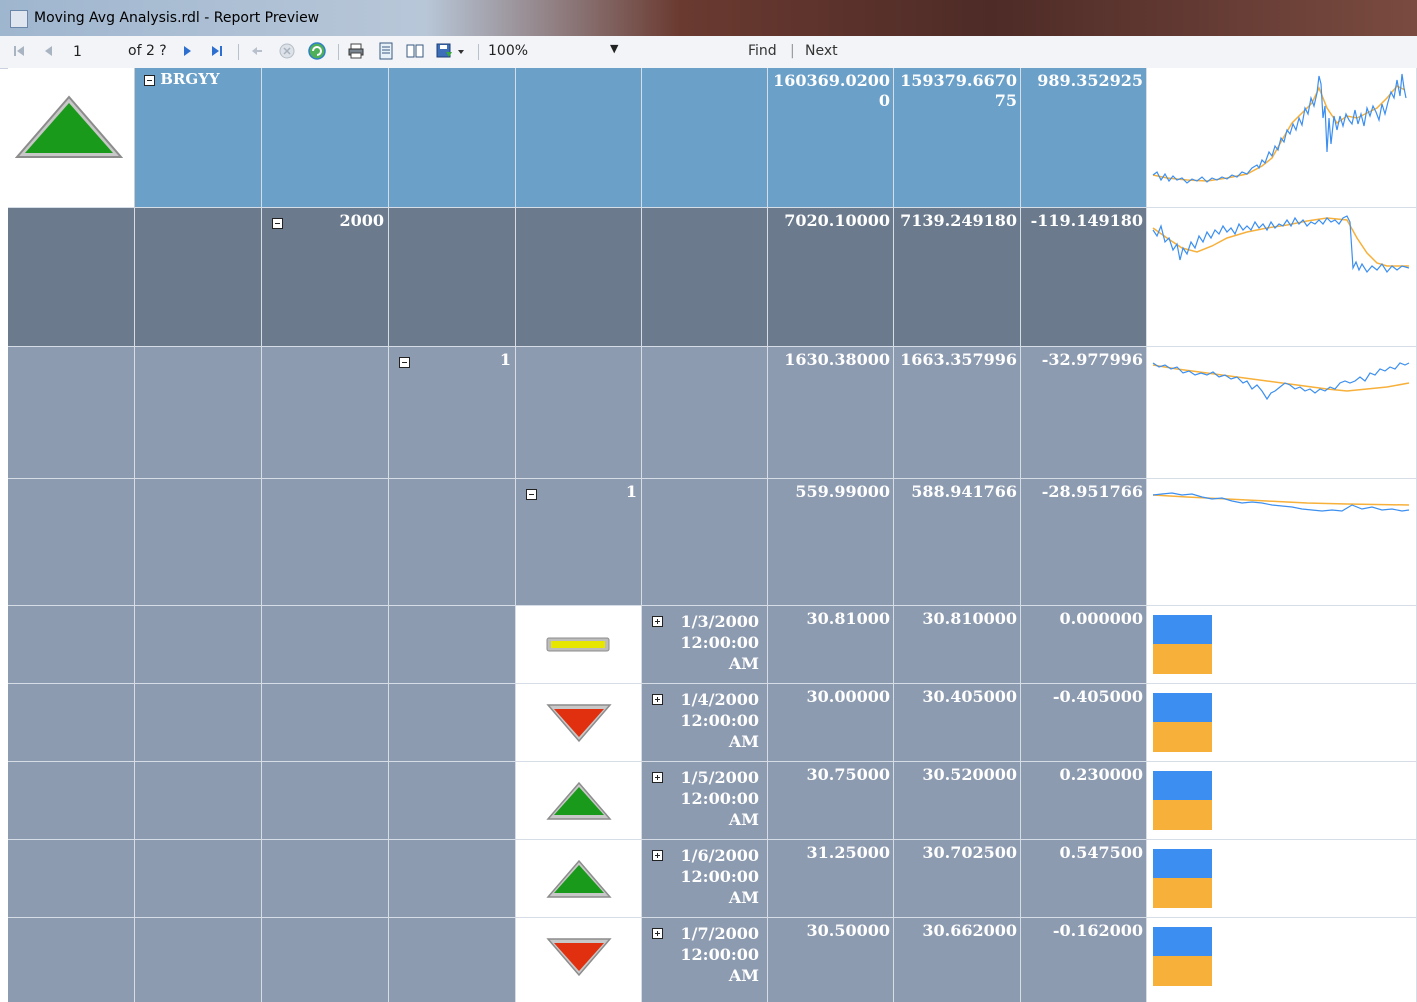 This screenshot has width=1417, height=1002. I want to click on print-layout-icon, so click(386, 51).